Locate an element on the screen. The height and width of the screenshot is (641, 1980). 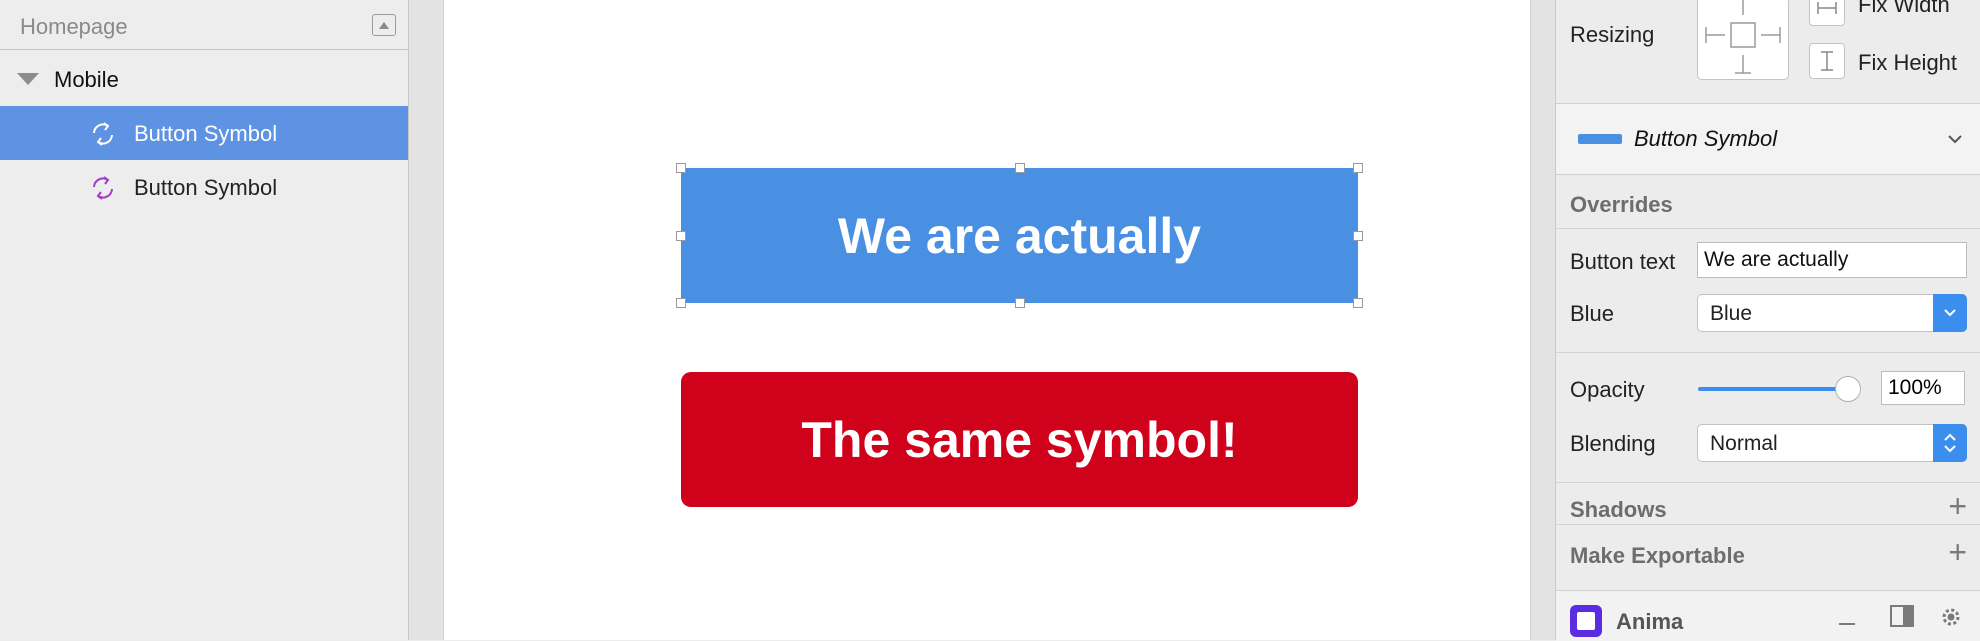
fix-width-label: Fix Width is located at coordinates (1904, 9).